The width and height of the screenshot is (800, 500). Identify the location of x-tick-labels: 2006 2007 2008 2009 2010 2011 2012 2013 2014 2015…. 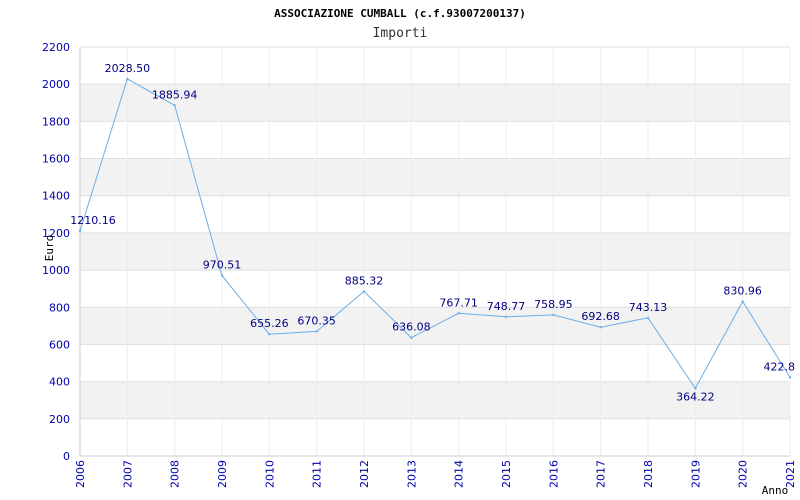
(435, 474).